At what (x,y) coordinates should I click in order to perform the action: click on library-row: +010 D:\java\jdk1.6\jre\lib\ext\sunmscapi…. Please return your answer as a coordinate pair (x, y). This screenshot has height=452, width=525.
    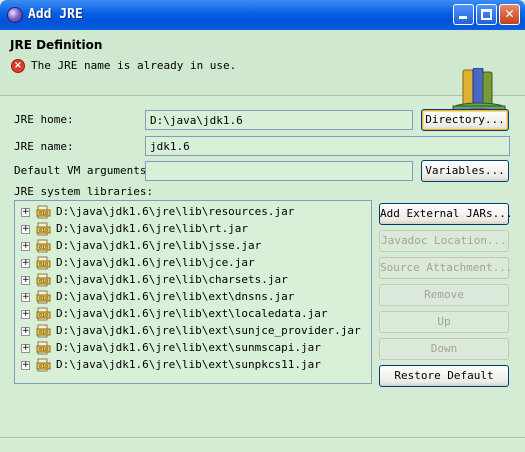
    Looking at the image, I should click on (193, 348).